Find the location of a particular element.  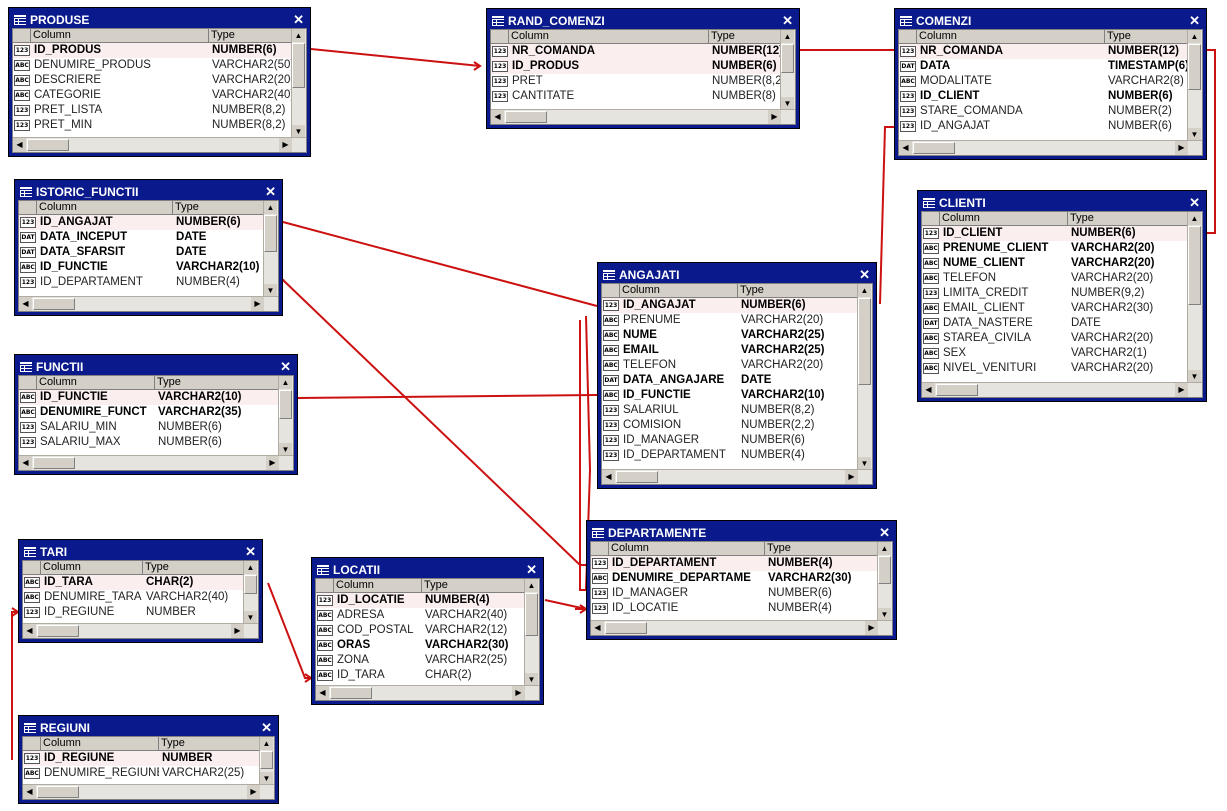

table-title-bar: DEPARTAMENTE ✕ is located at coordinates (741, 532).